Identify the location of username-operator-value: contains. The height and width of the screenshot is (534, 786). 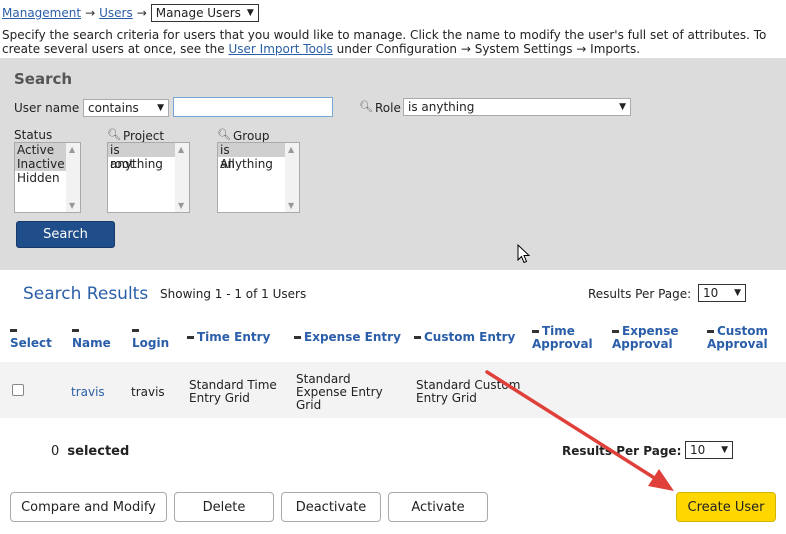
(113, 108).